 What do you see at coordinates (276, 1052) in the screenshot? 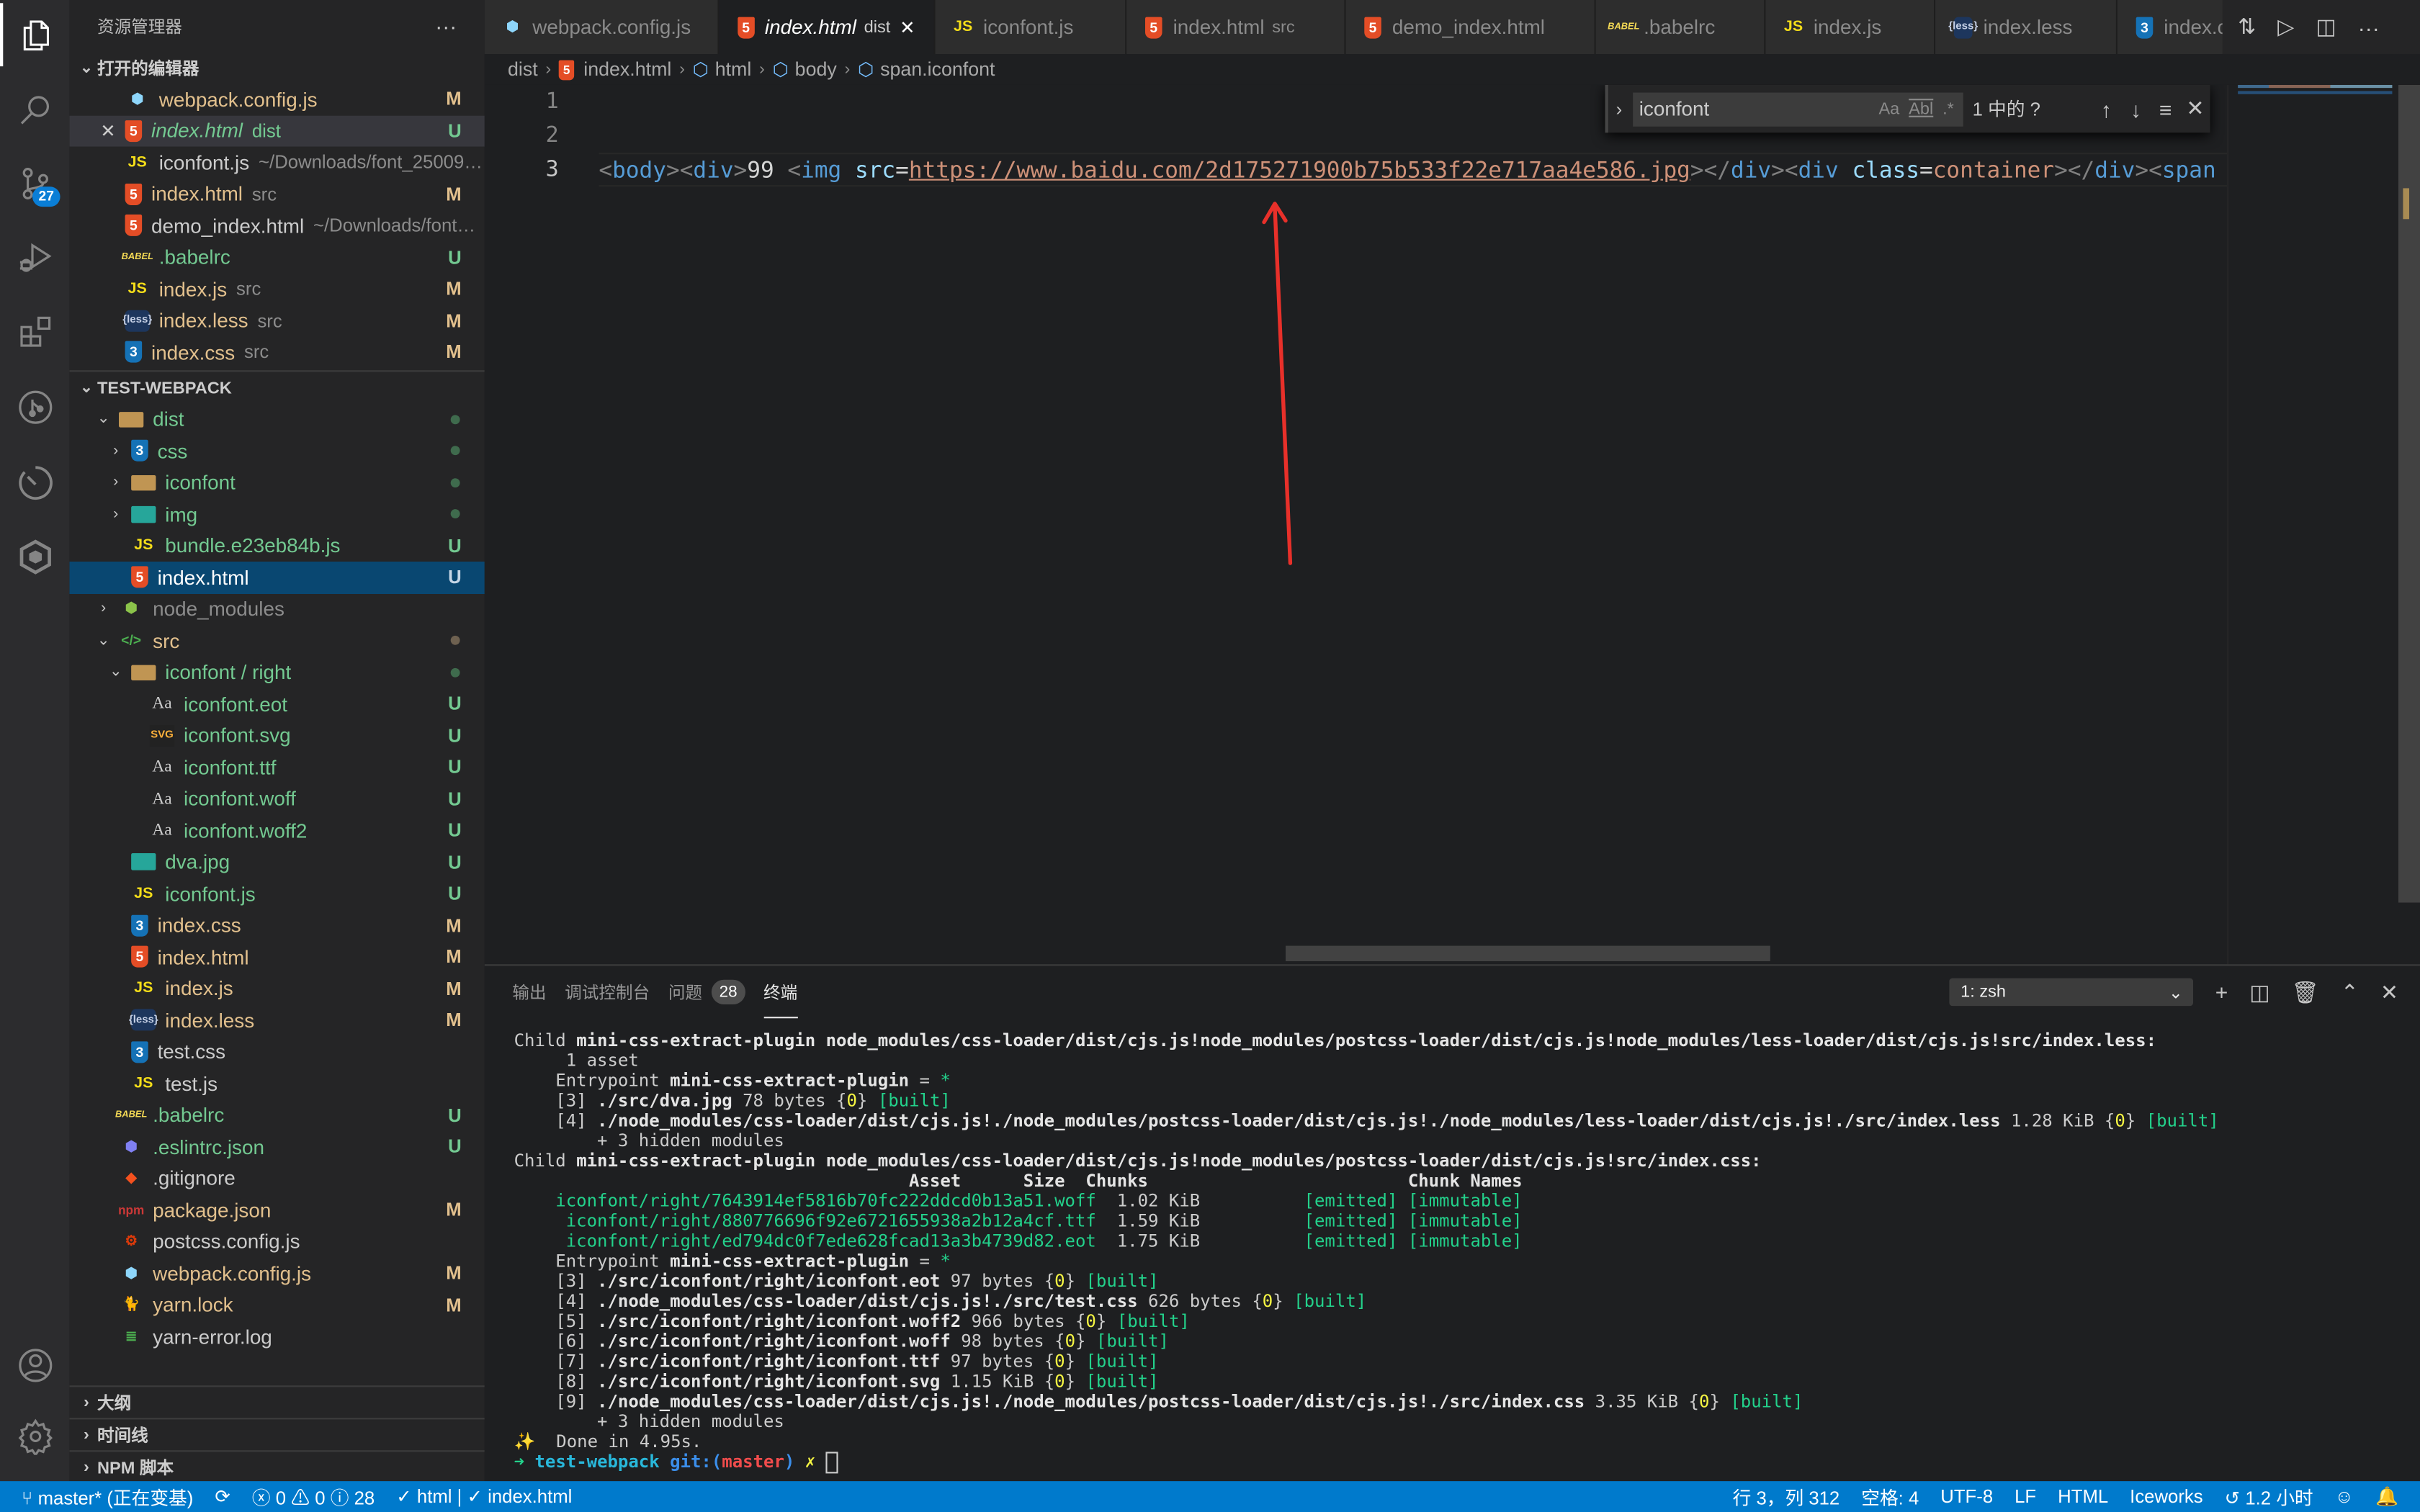
I see `tree-file: 3 test.css` at bounding box center [276, 1052].